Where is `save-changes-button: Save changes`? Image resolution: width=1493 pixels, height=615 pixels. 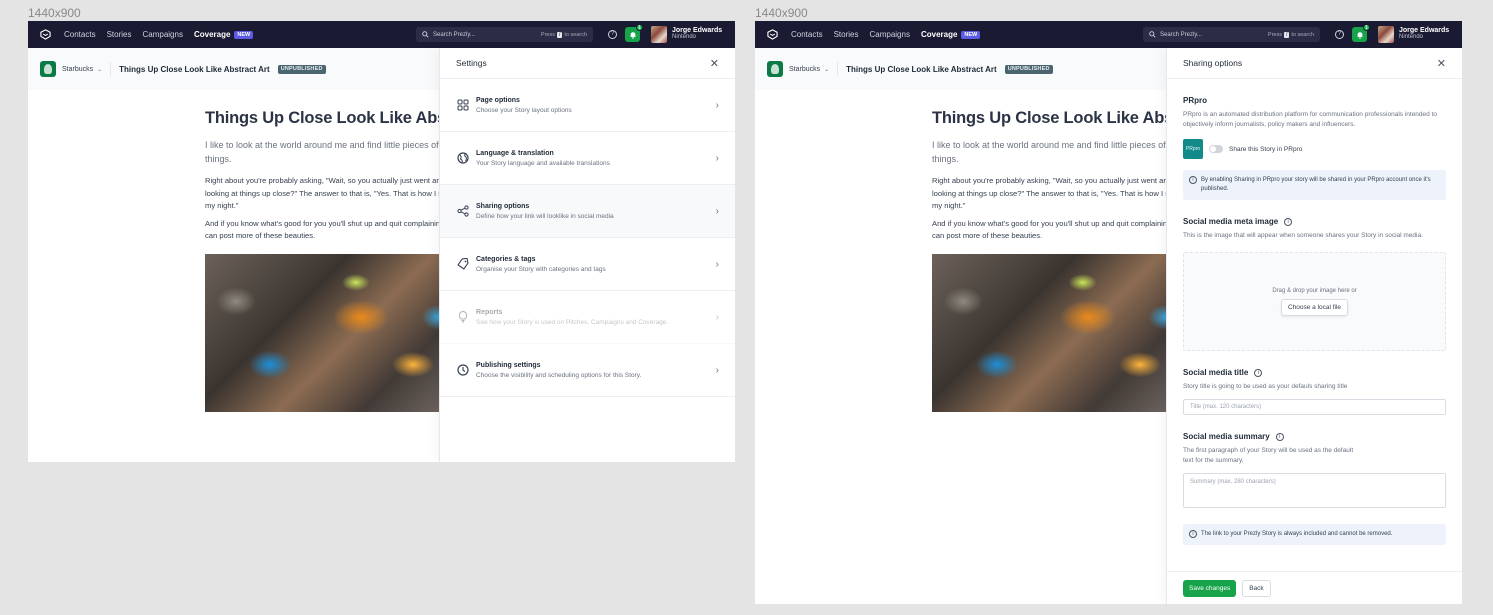
save-changes-button: Save changes is located at coordinates (1210, 588).